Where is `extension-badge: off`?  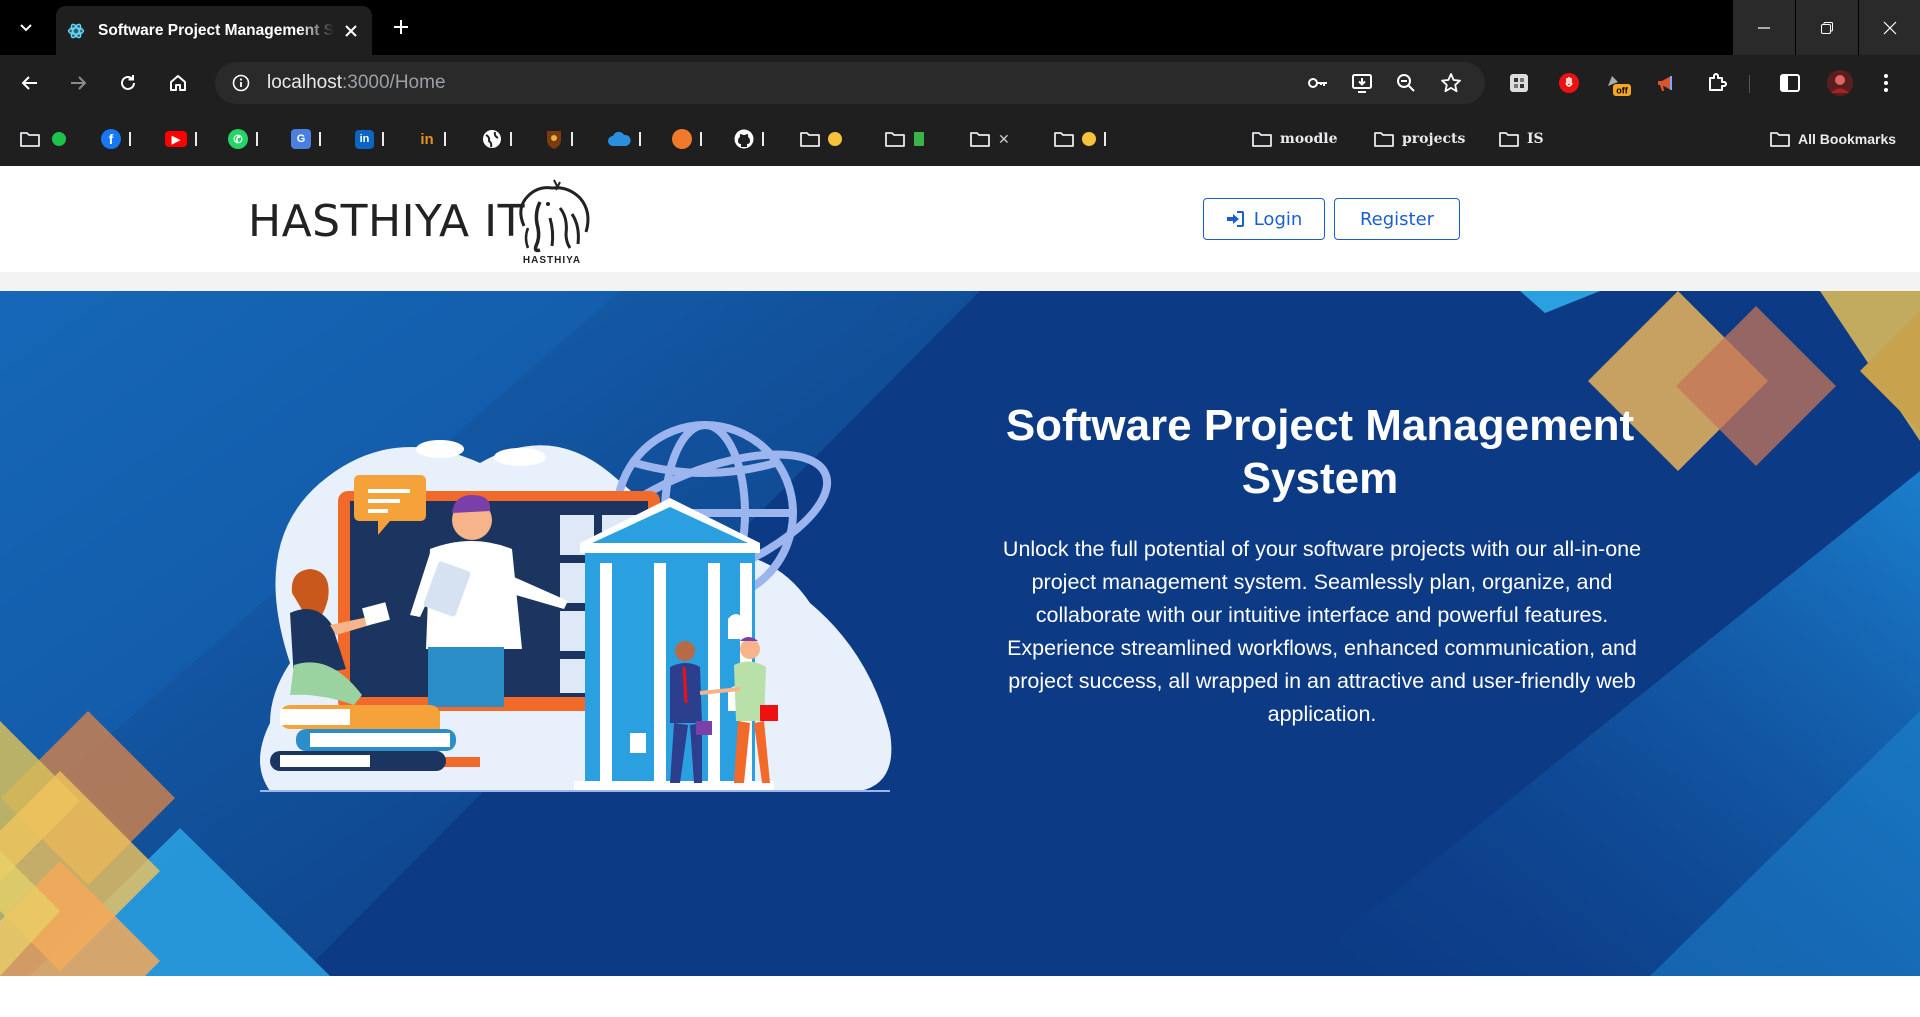 extension-badge: off is located at coordinates (1622, 91).